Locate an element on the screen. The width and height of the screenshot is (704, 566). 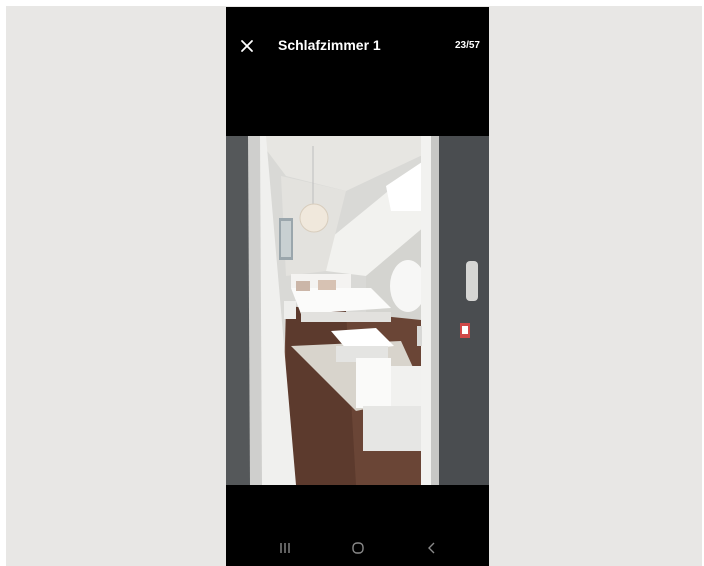
photo-title: Schlafzimmer 1 is located at coordinates (329, 45).